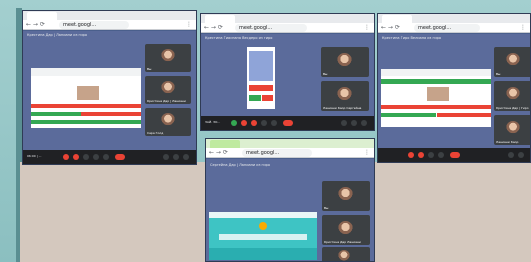 The image size is (531, 262). Describe the element at coordinates (512, 130) in the screenshot. I see `participant-tile: Ланиани Каор` at that location.